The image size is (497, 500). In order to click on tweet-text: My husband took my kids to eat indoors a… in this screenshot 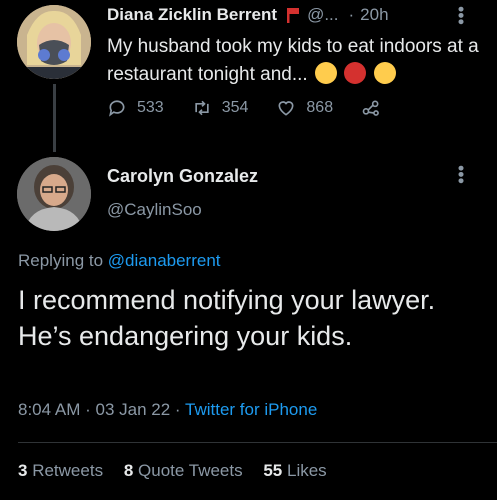, I will do `click(293, 60)`.